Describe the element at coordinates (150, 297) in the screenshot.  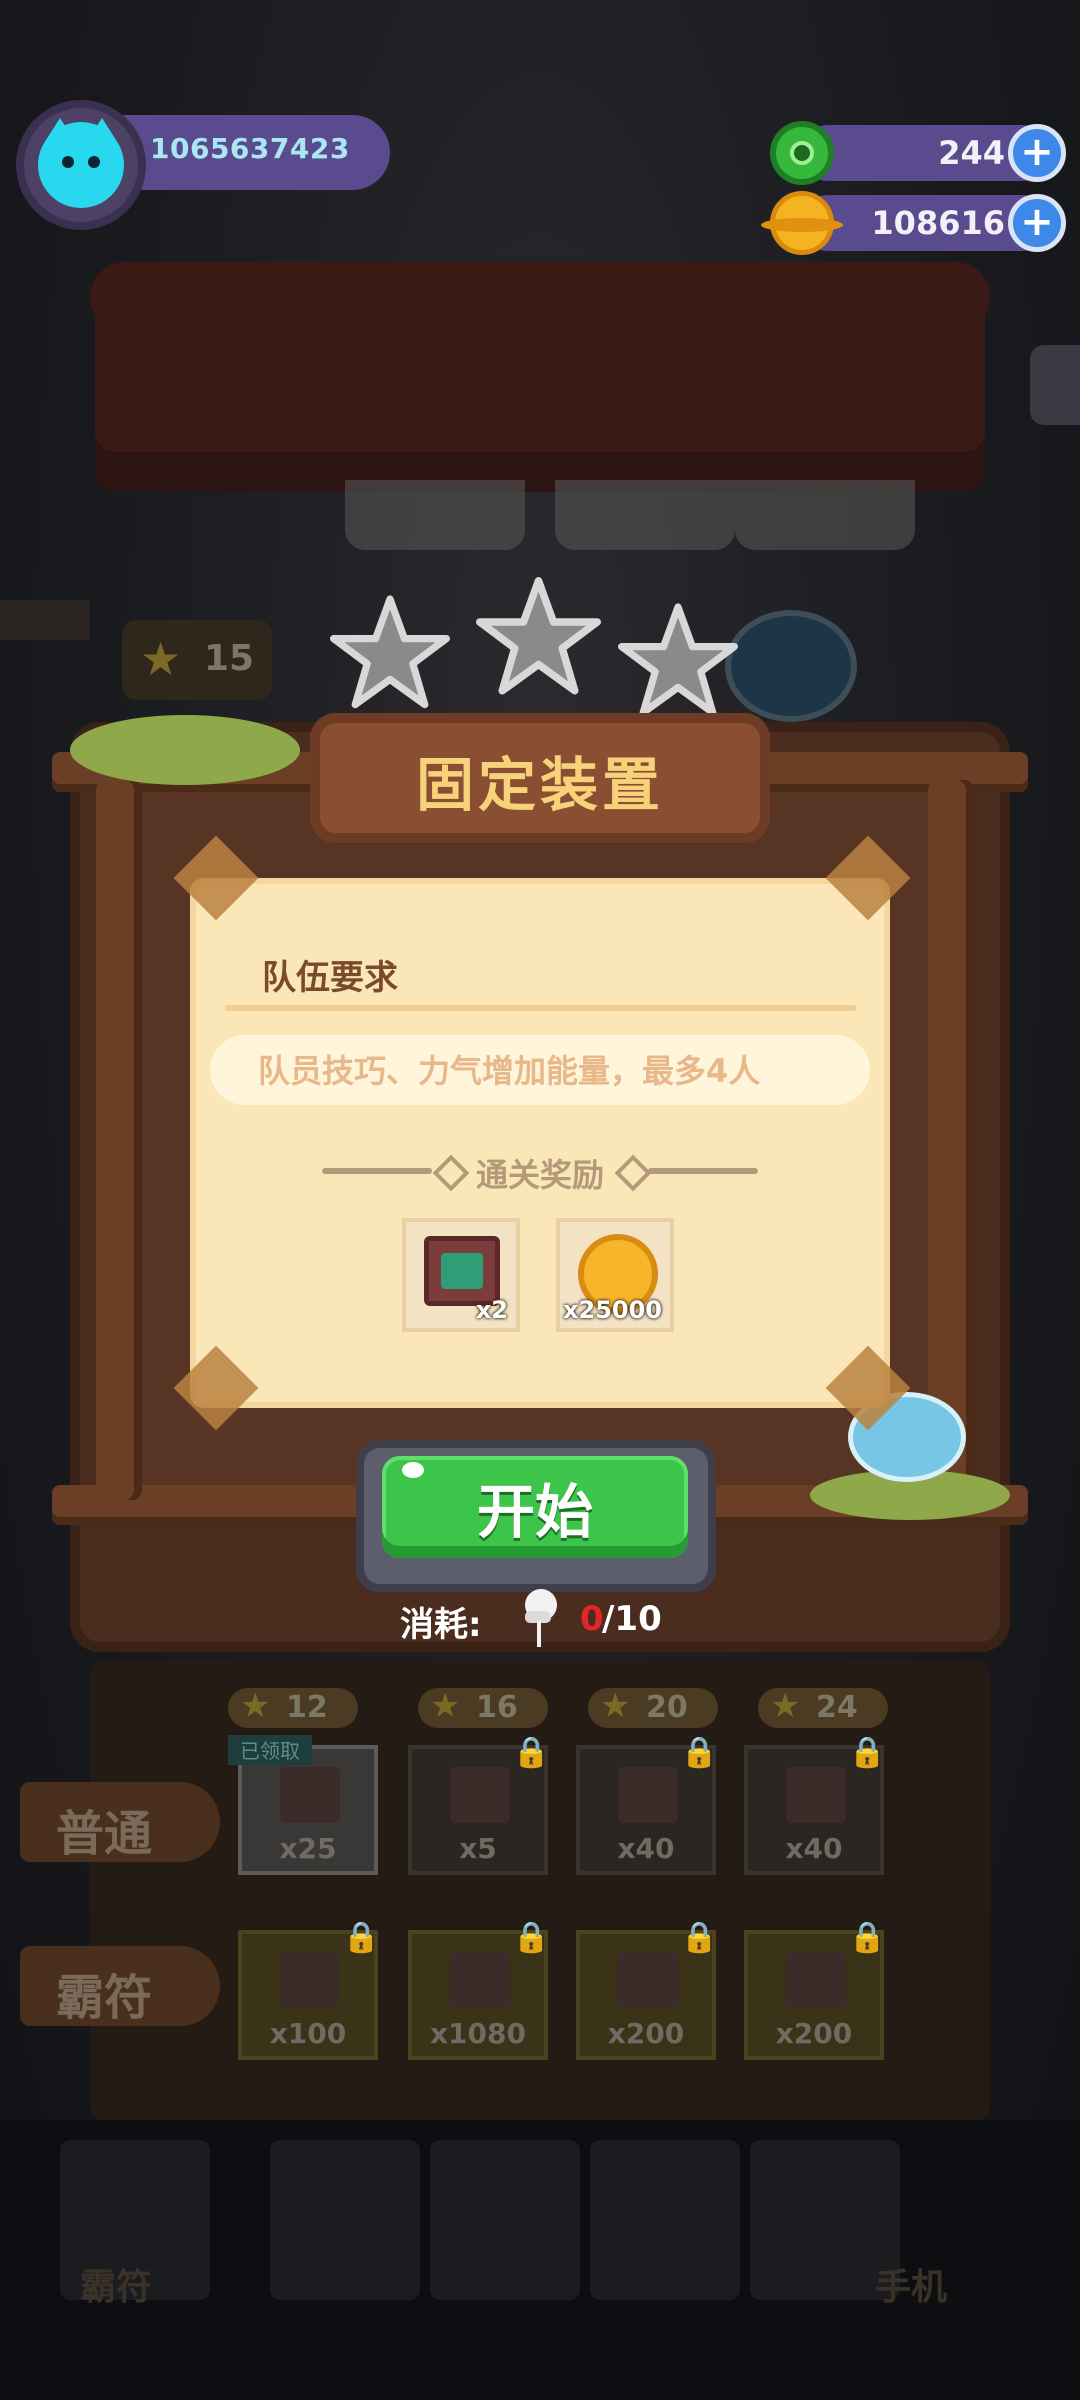
I see `roof-curl-left` at that location.